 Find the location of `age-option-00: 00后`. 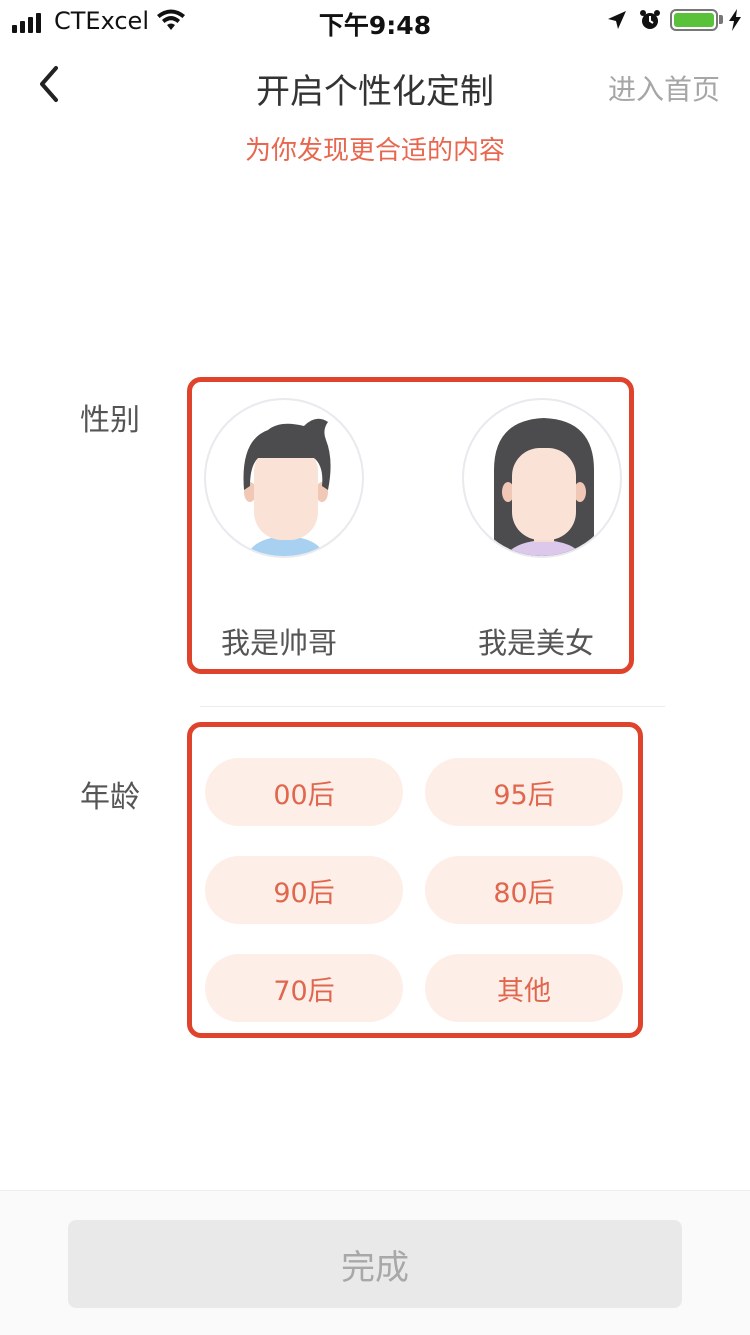

age-option-00: 00后 is located at coordinates (304, 792).